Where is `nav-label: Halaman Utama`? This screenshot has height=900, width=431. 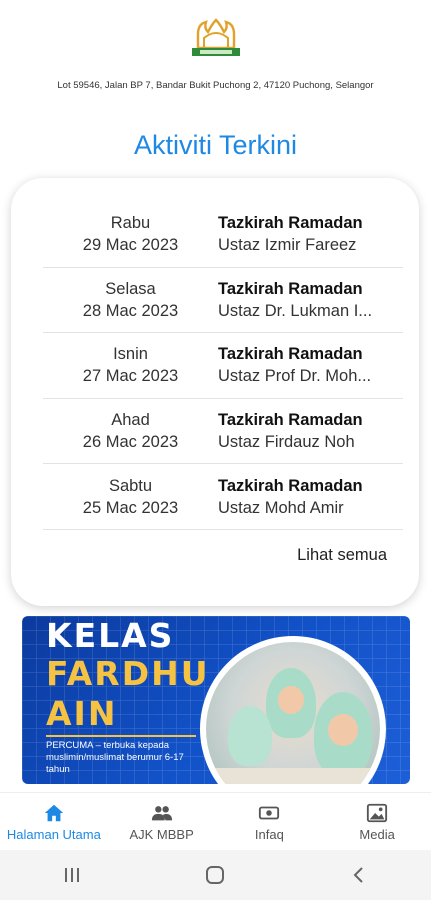 nav-label: Halaman Utama is located at coordinates (53, 834).